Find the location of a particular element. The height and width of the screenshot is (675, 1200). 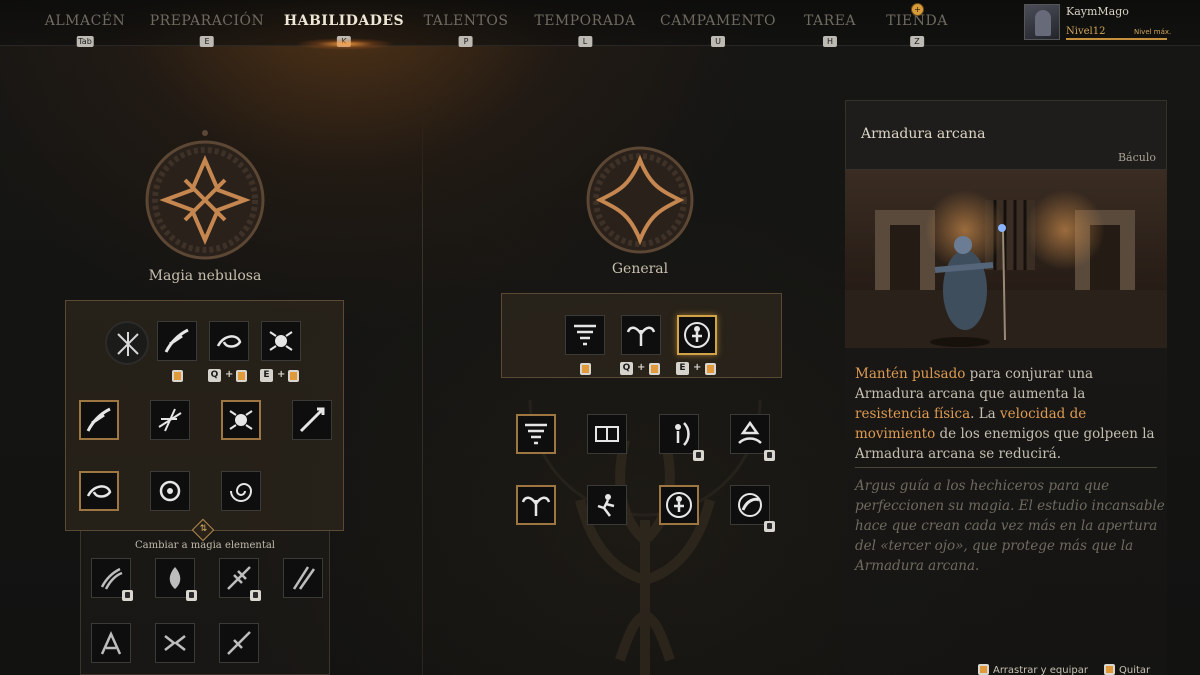

hotkey-chip: L is located at coordinates (585, 41).